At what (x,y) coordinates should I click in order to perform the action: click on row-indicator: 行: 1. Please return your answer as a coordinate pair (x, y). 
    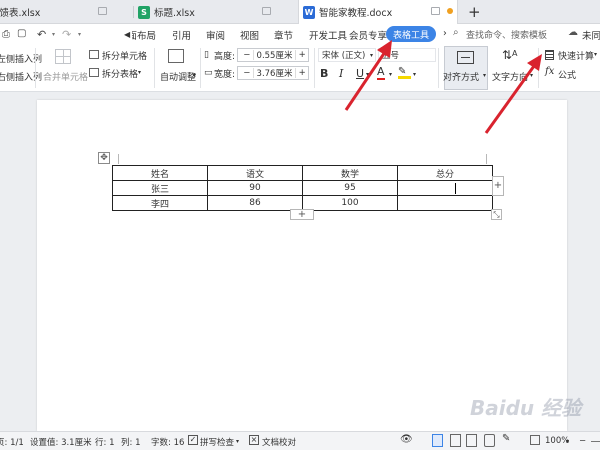
    Looking at the image, I should click on (105, 443).